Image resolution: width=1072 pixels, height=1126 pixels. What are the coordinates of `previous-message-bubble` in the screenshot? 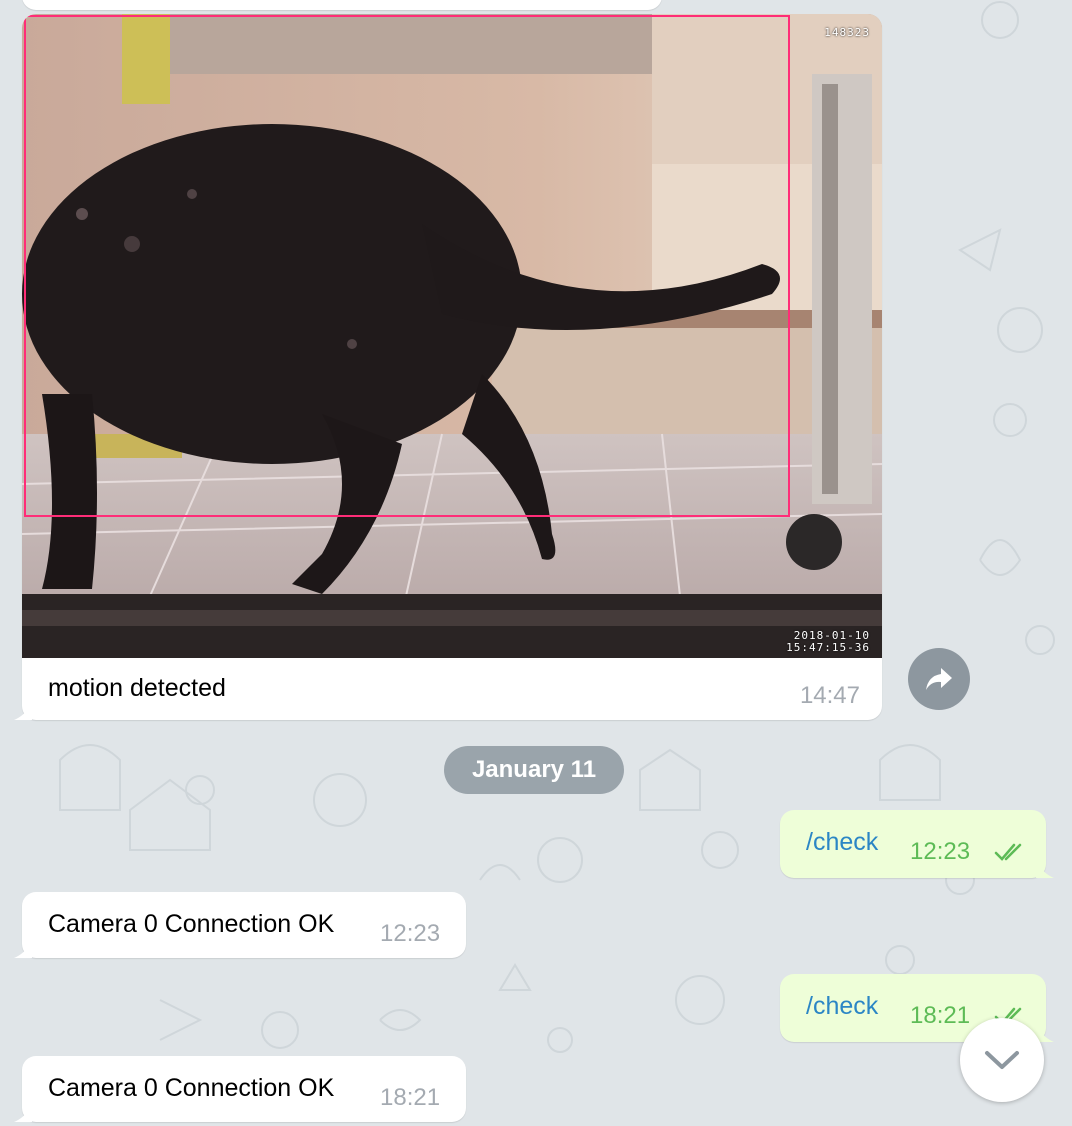 It's located at (342, 5).